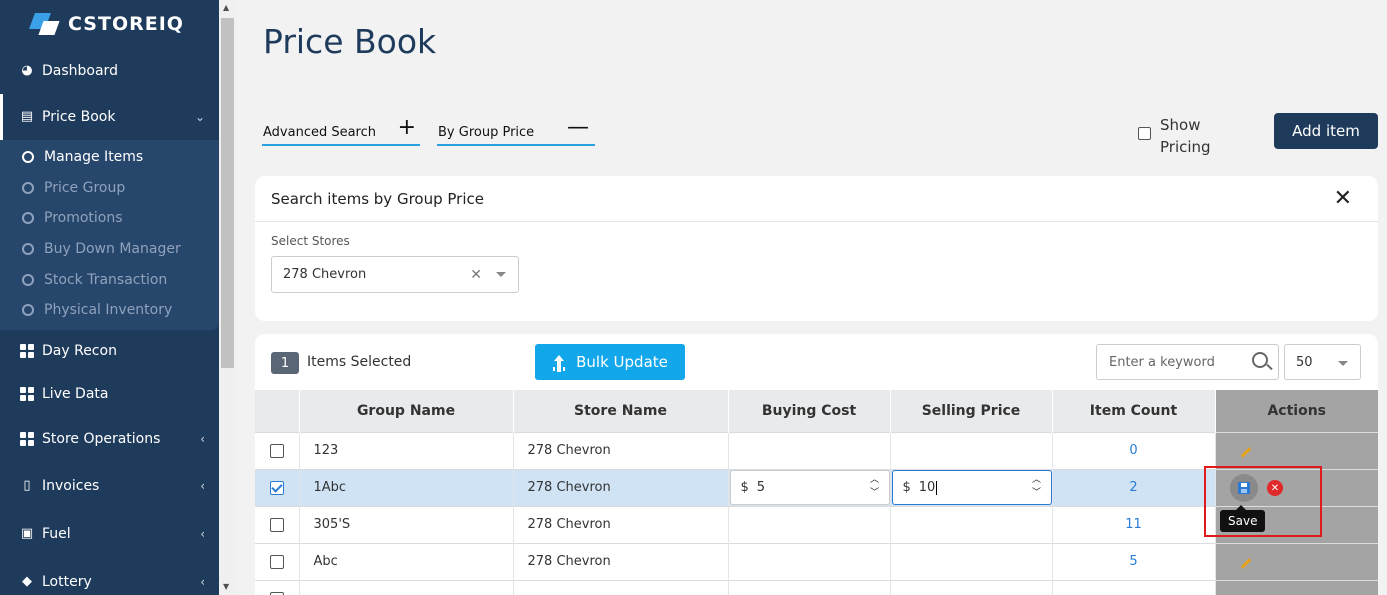 This screenshot has width=1387, height=595. Describe the element at coordinates (406, 487) in the screenshot. I see `group-name-cell: 1Abc` at that location.